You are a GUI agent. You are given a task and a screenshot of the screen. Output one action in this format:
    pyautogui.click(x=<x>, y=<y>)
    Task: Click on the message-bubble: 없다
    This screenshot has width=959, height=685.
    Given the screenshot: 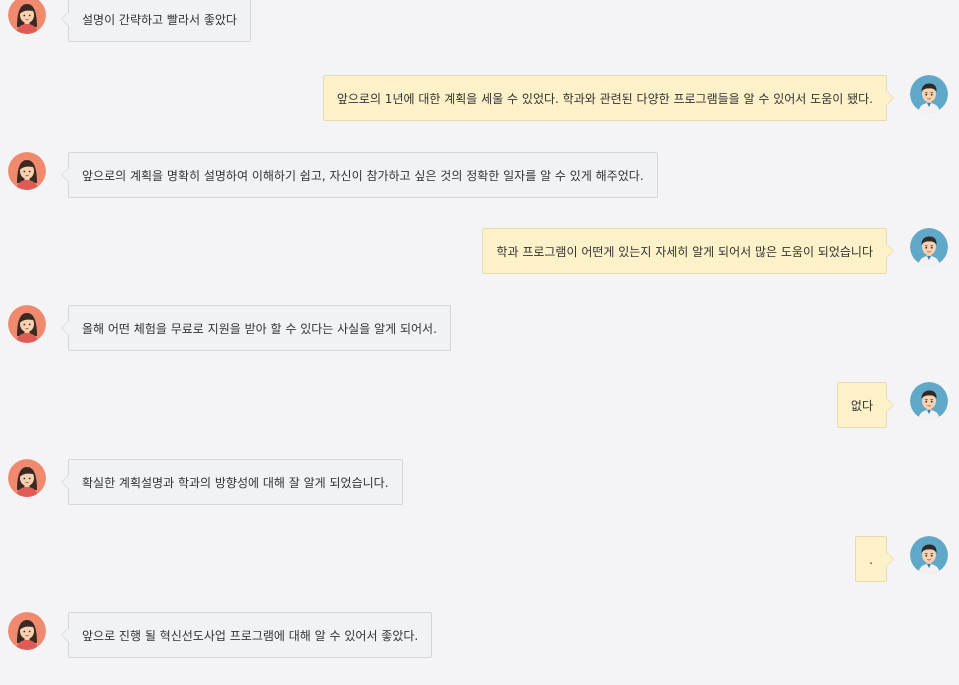 What is the action you would take?
    pyautogui.click(x=865, y=405)
    